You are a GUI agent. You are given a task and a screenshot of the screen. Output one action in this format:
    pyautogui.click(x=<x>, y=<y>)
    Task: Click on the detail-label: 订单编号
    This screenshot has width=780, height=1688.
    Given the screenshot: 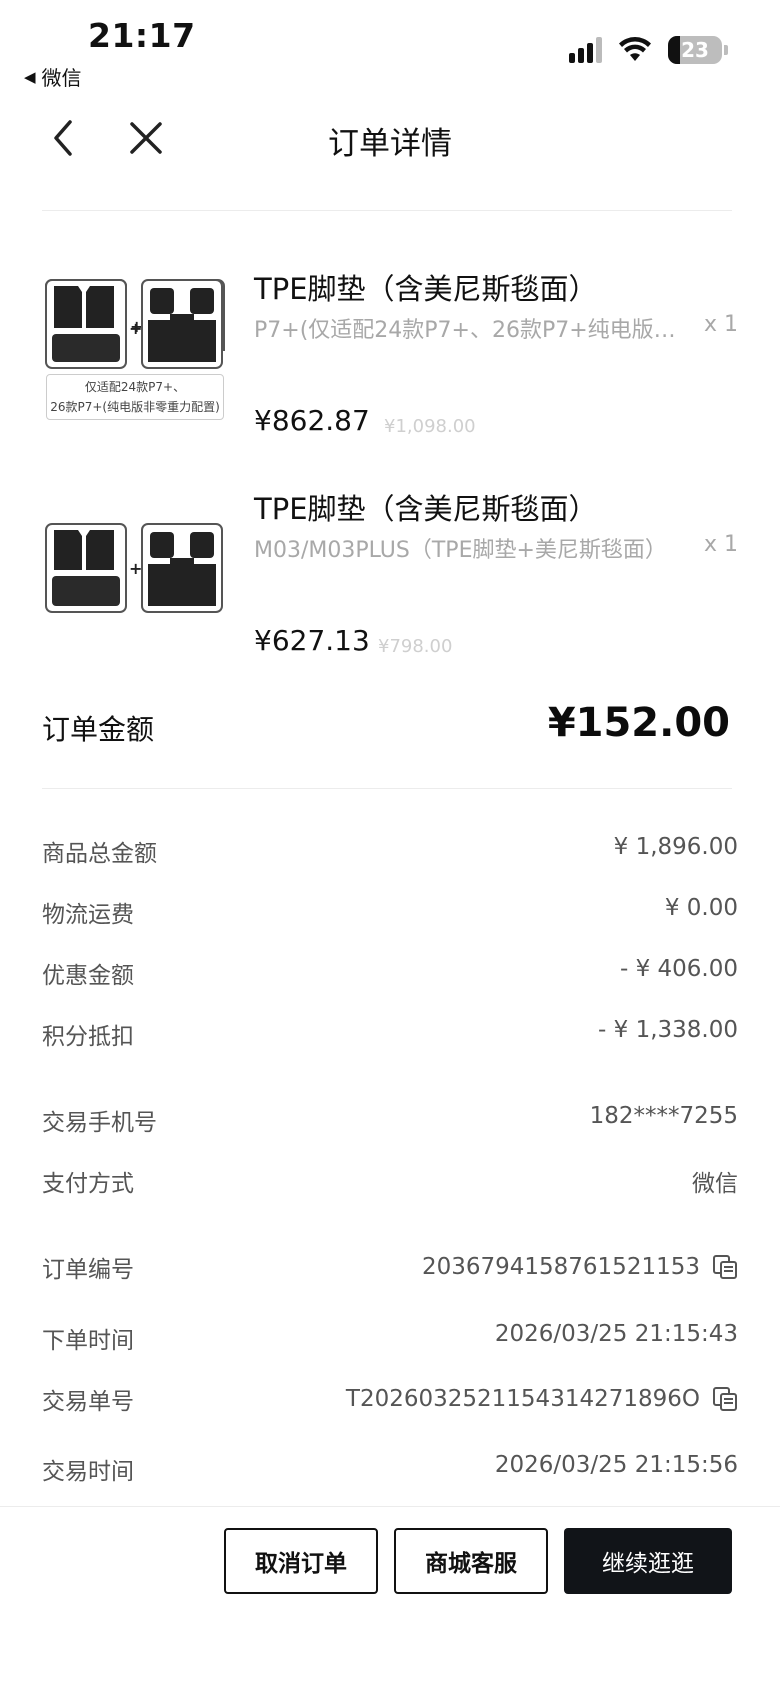 What is the action you would take?
    pyautogui.click(x=88, y=1270)
    